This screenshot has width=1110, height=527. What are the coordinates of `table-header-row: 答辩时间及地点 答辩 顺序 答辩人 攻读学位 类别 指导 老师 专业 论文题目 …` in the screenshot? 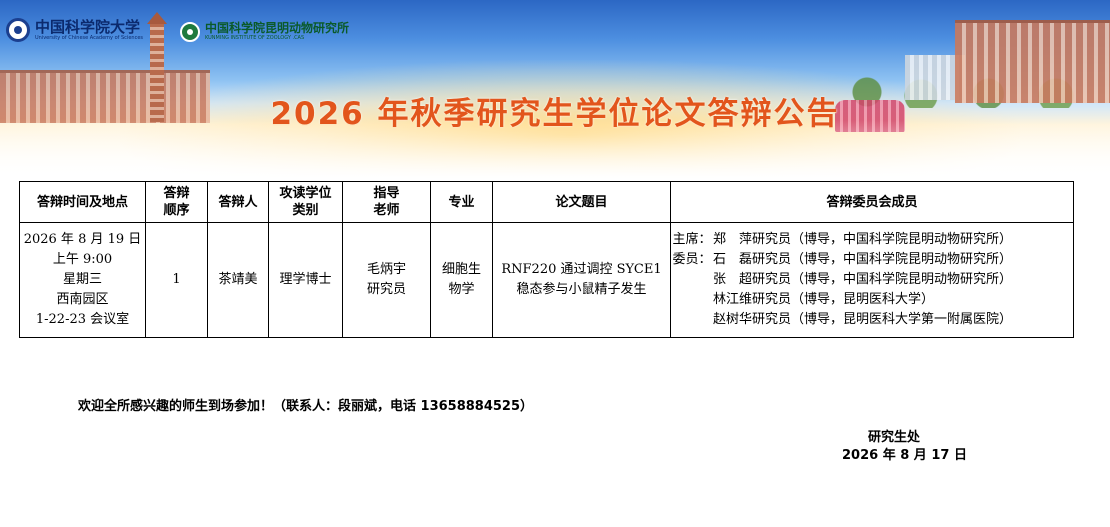 It's located at (546, 202).